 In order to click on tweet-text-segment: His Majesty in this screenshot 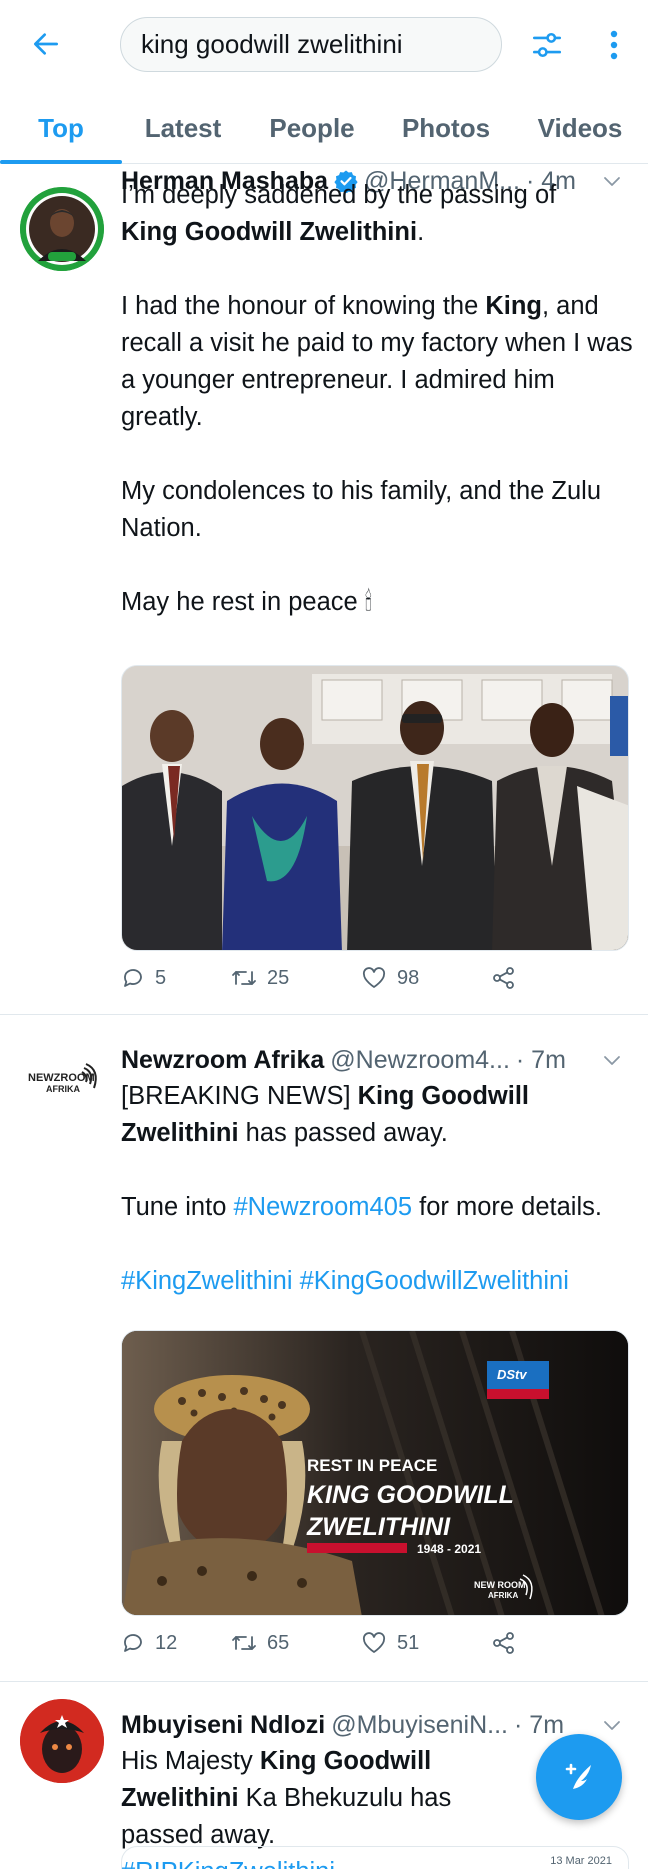, I will do `click(190, 1761)`.